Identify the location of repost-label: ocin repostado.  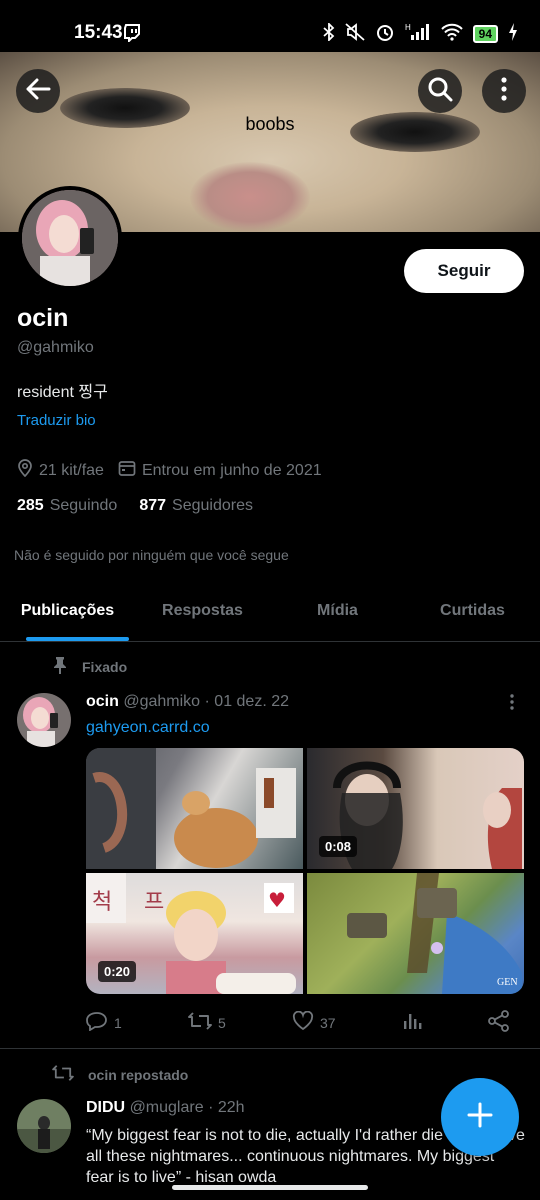
(138, 1074).